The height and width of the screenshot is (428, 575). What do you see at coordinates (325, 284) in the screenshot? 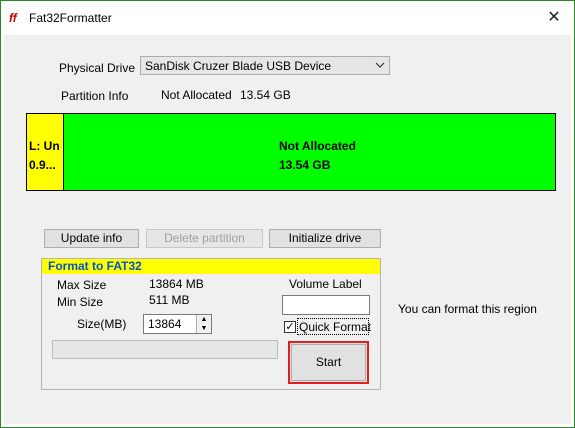
I see `volume-label-caption: Volume Label` at bounding box center [325, 284].